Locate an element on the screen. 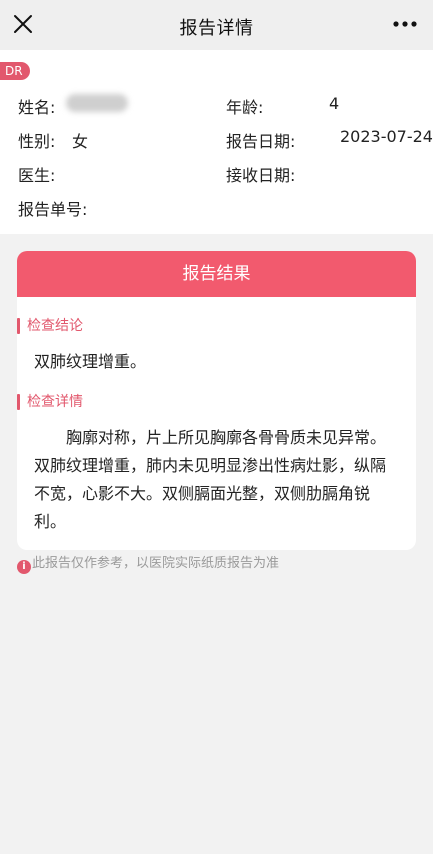 The width and height of the screenshot is (433, 854). doctor-label: 医生: is located at coordinates (37, 175).